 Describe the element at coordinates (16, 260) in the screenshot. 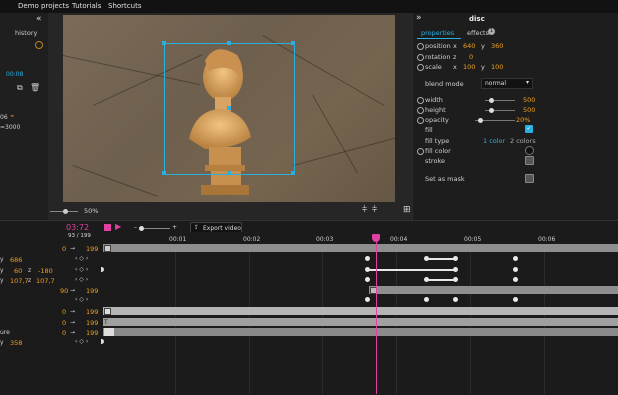

I see `row-value: 686` at that location.